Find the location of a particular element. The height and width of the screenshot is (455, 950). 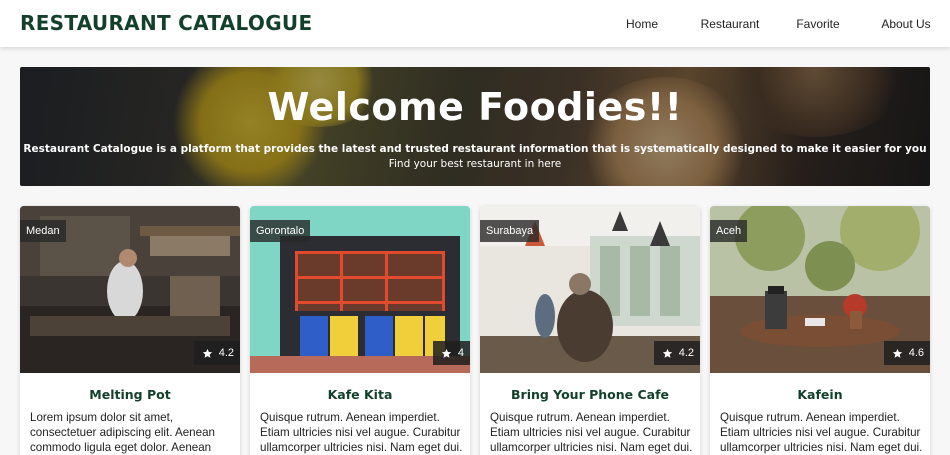

restaurant-rating-value: 4 is located at coordinates (460, 353).